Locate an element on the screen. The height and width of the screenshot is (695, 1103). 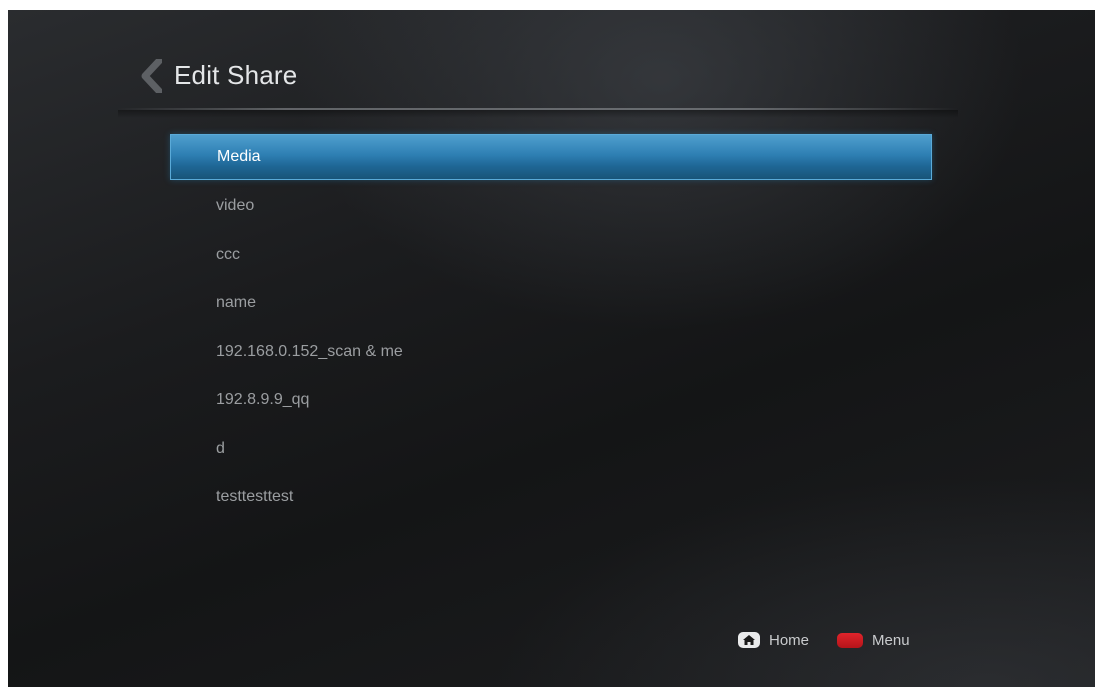
share-item-192-8-9-9-qq: 192.8.9.9_qq is located at coordinates (551, 400).